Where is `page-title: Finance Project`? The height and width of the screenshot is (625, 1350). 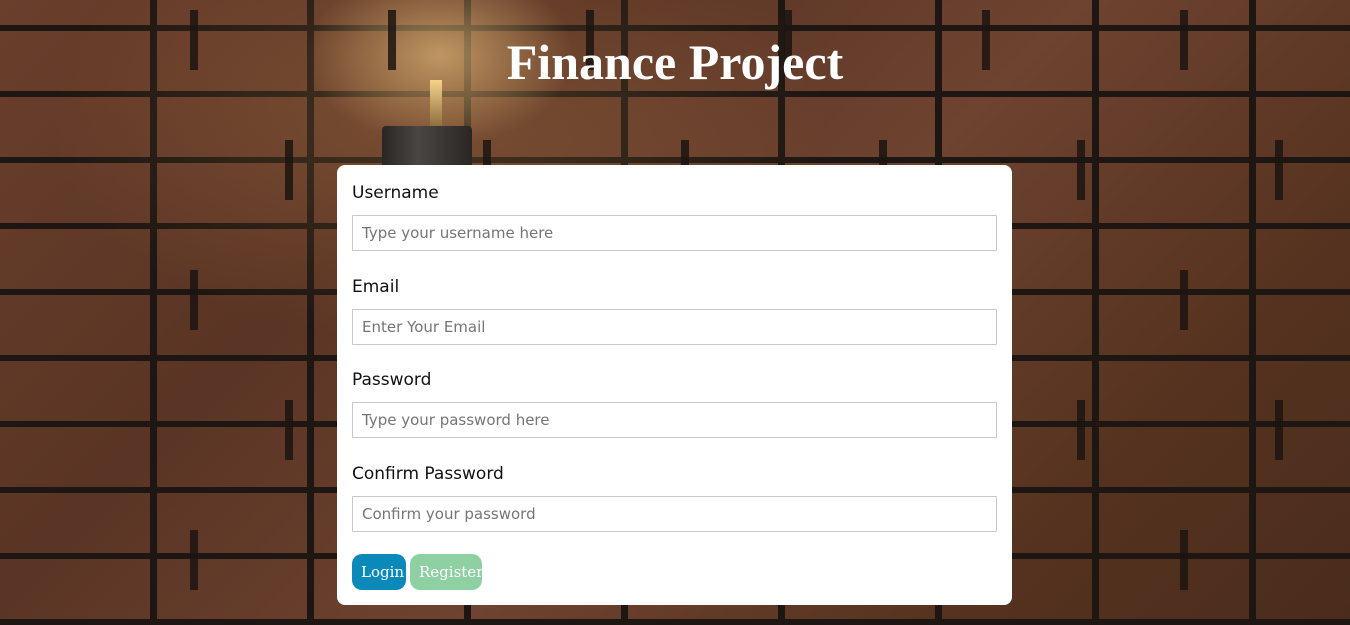 page-title: Finance Project is located at coordinates (675, 61).